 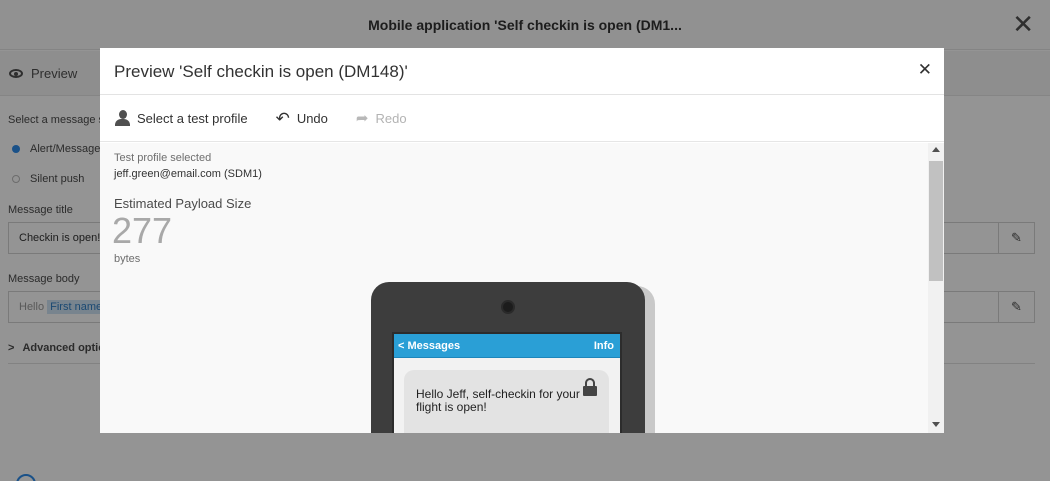 I want to click on test-profile-label: Test profile selected, so click(x=163, y=158).